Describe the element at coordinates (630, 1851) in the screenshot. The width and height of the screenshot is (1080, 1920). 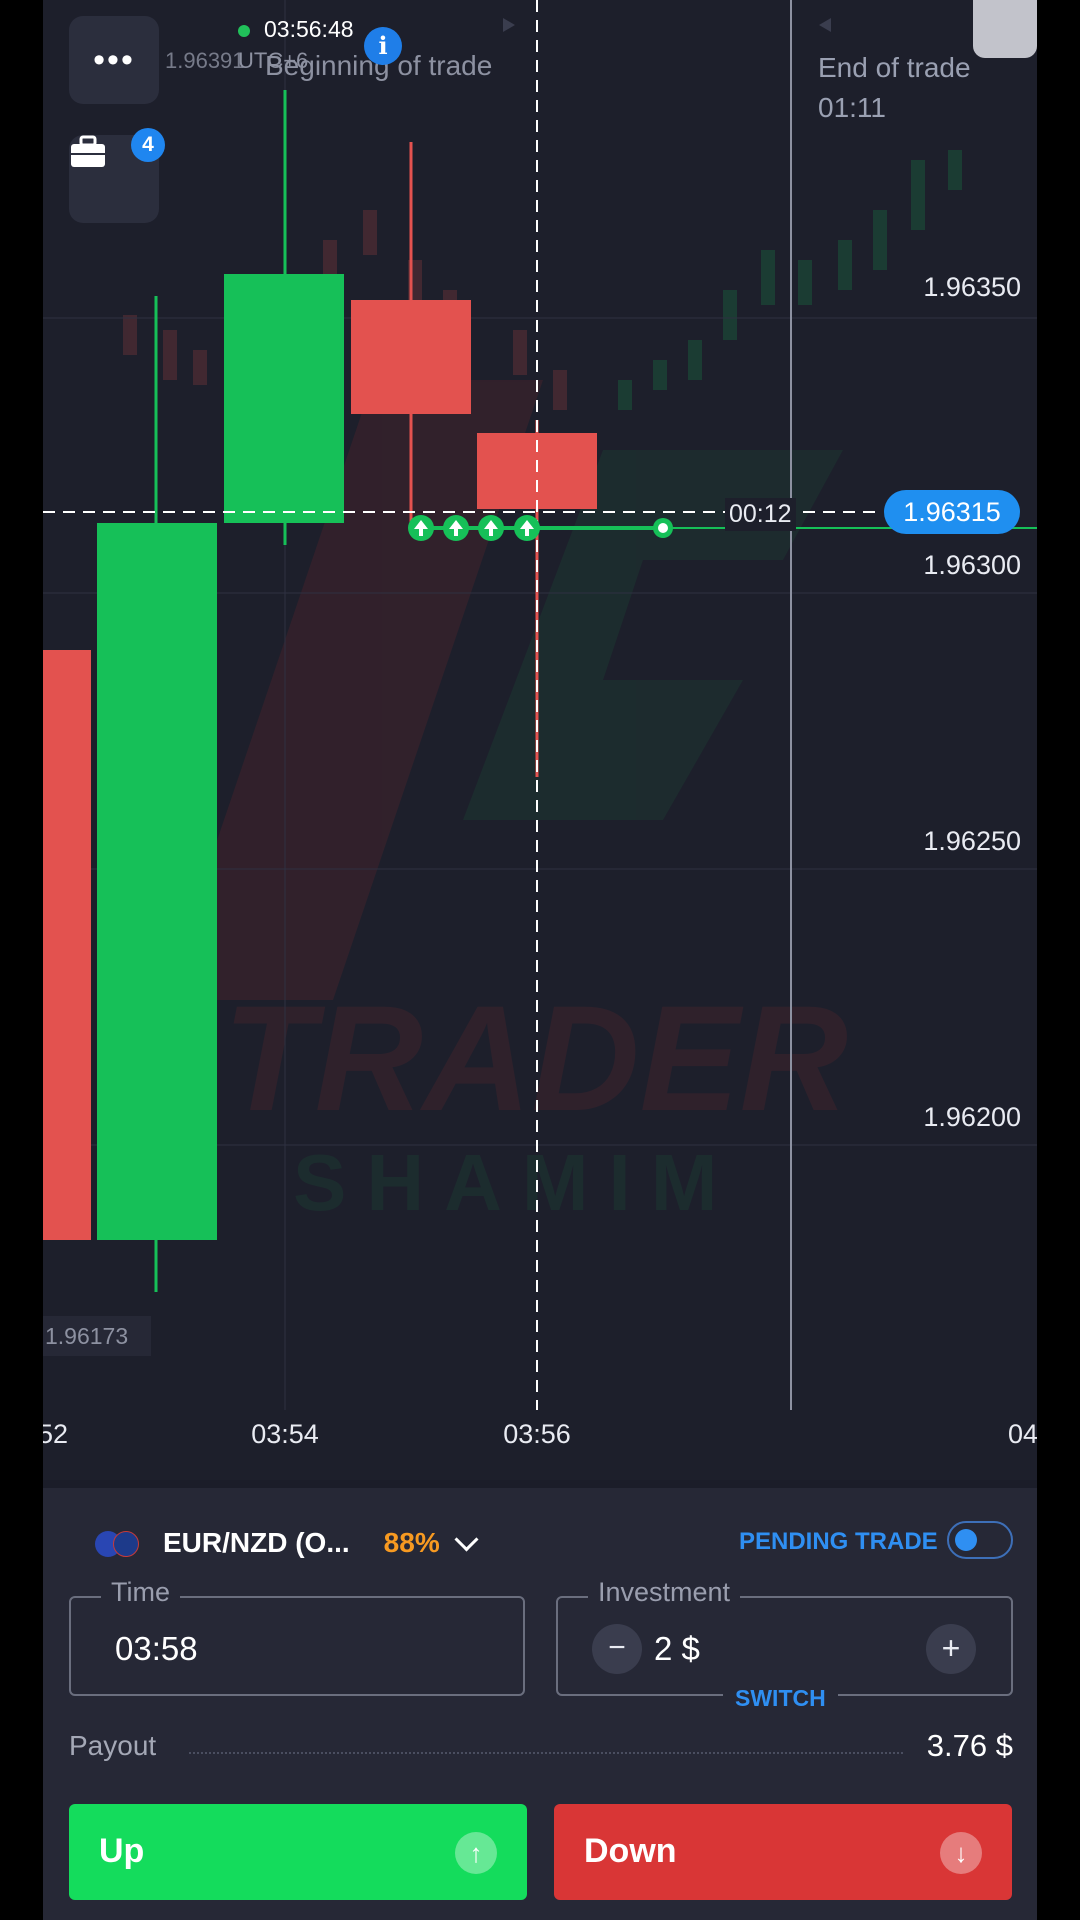
I see `down-button-label: Down` at that location.